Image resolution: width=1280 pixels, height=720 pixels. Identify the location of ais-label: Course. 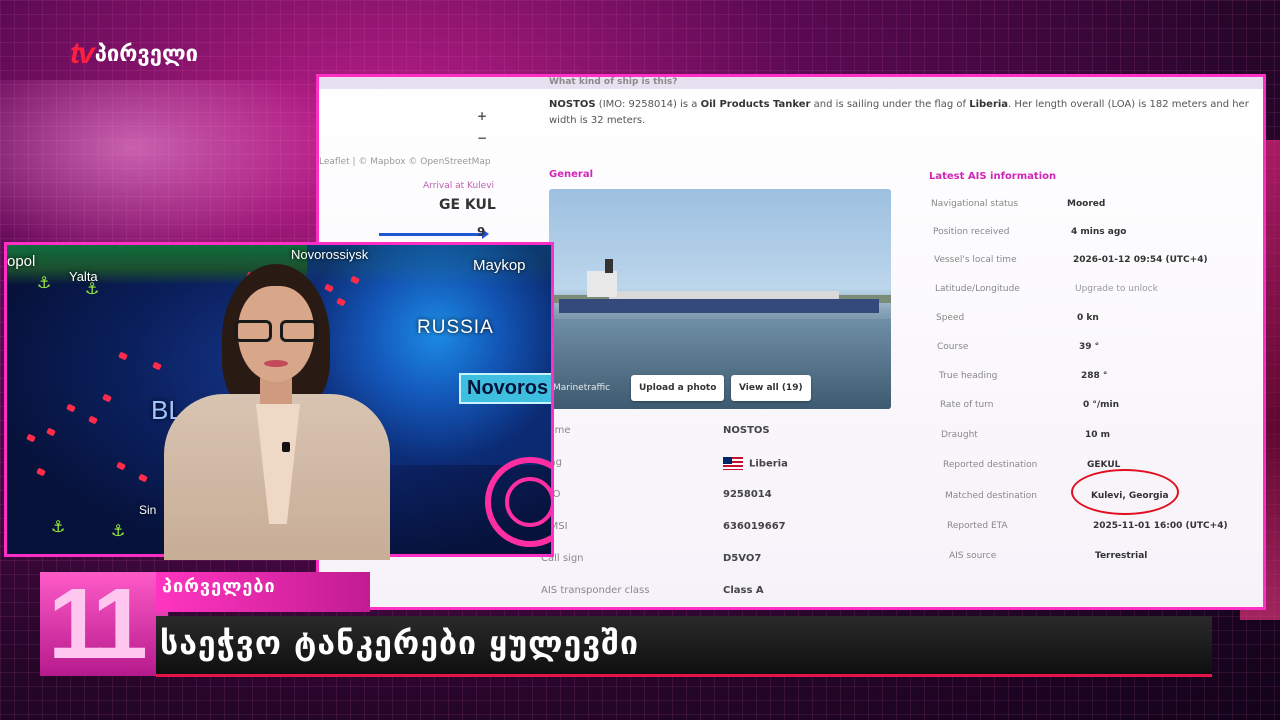
(953, 347).